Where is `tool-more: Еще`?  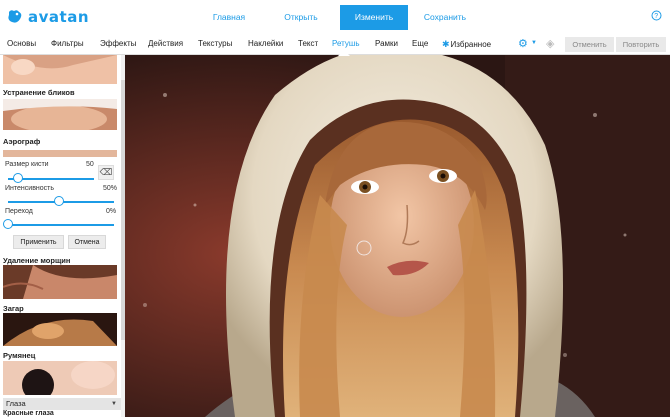
tool-more: Еще is located at coordinates (420, 43).